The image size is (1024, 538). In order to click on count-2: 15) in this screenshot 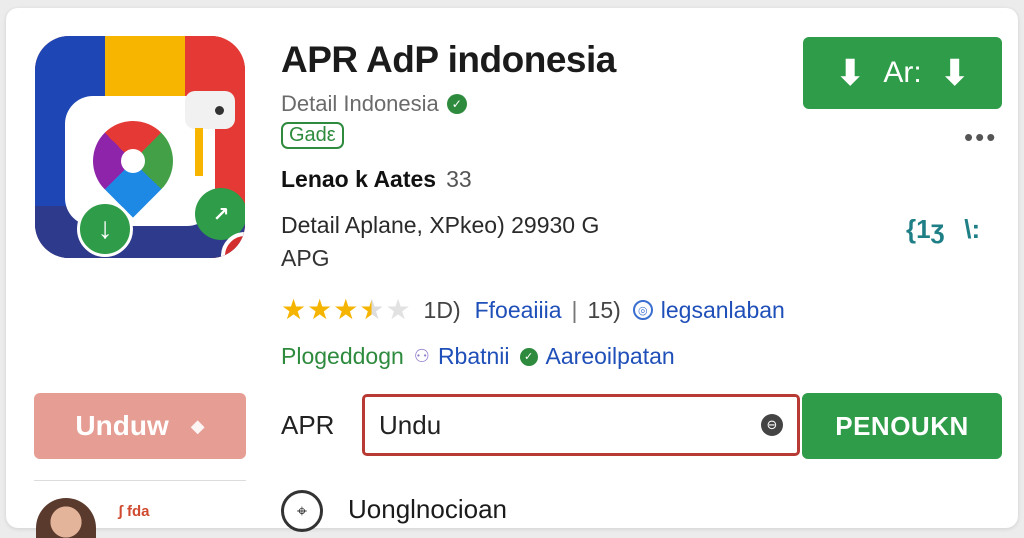, I will do `click(604, 309)`.